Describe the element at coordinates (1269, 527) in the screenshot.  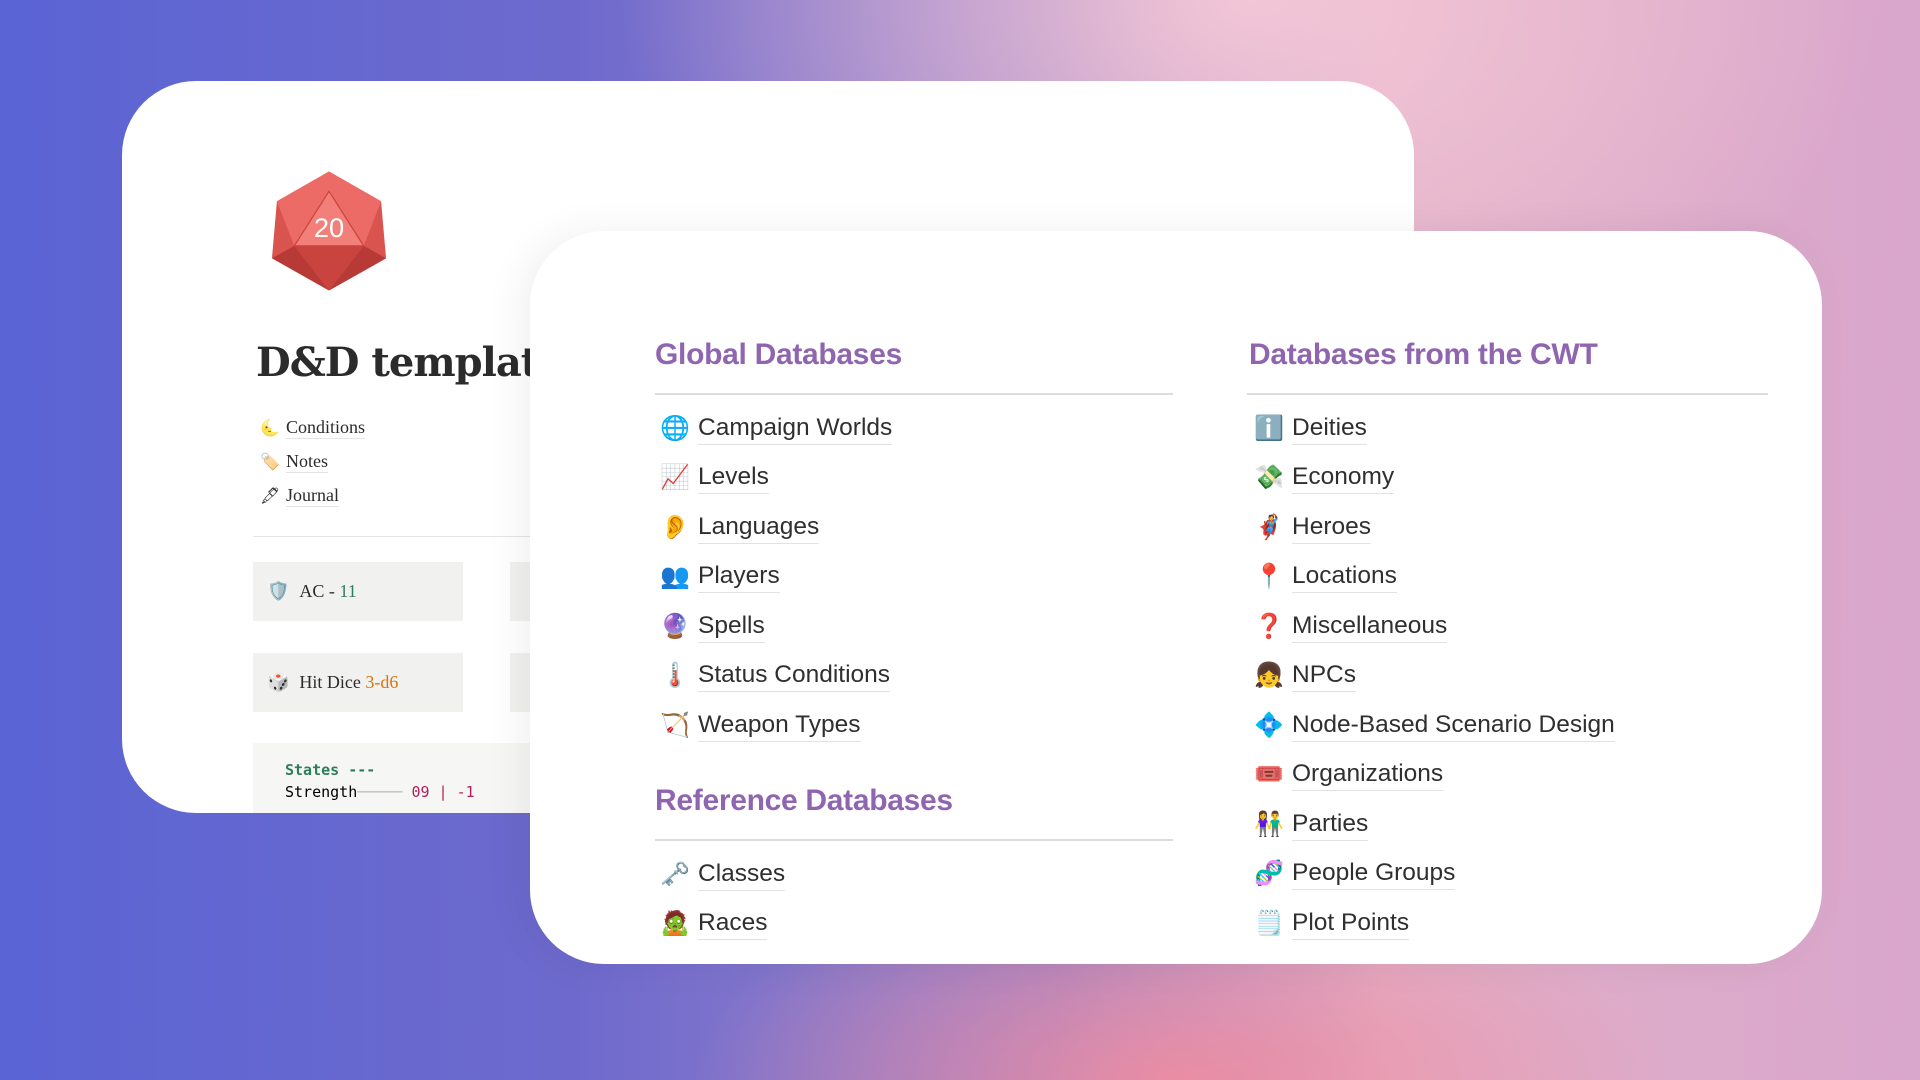
I see `superhero-icon: 🦸` at that location.